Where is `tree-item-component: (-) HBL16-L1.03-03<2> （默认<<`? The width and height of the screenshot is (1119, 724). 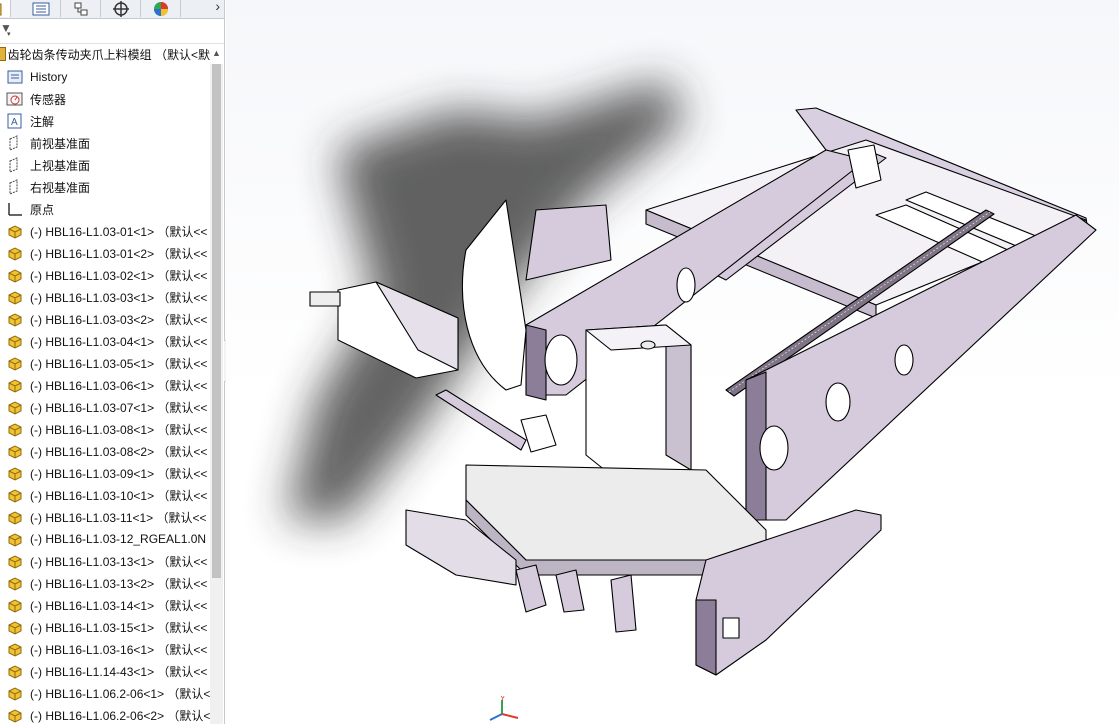 tree-item-component: (-) HBL16-L1.03-03<2> （默认<< is located at coordinates (105, 319).